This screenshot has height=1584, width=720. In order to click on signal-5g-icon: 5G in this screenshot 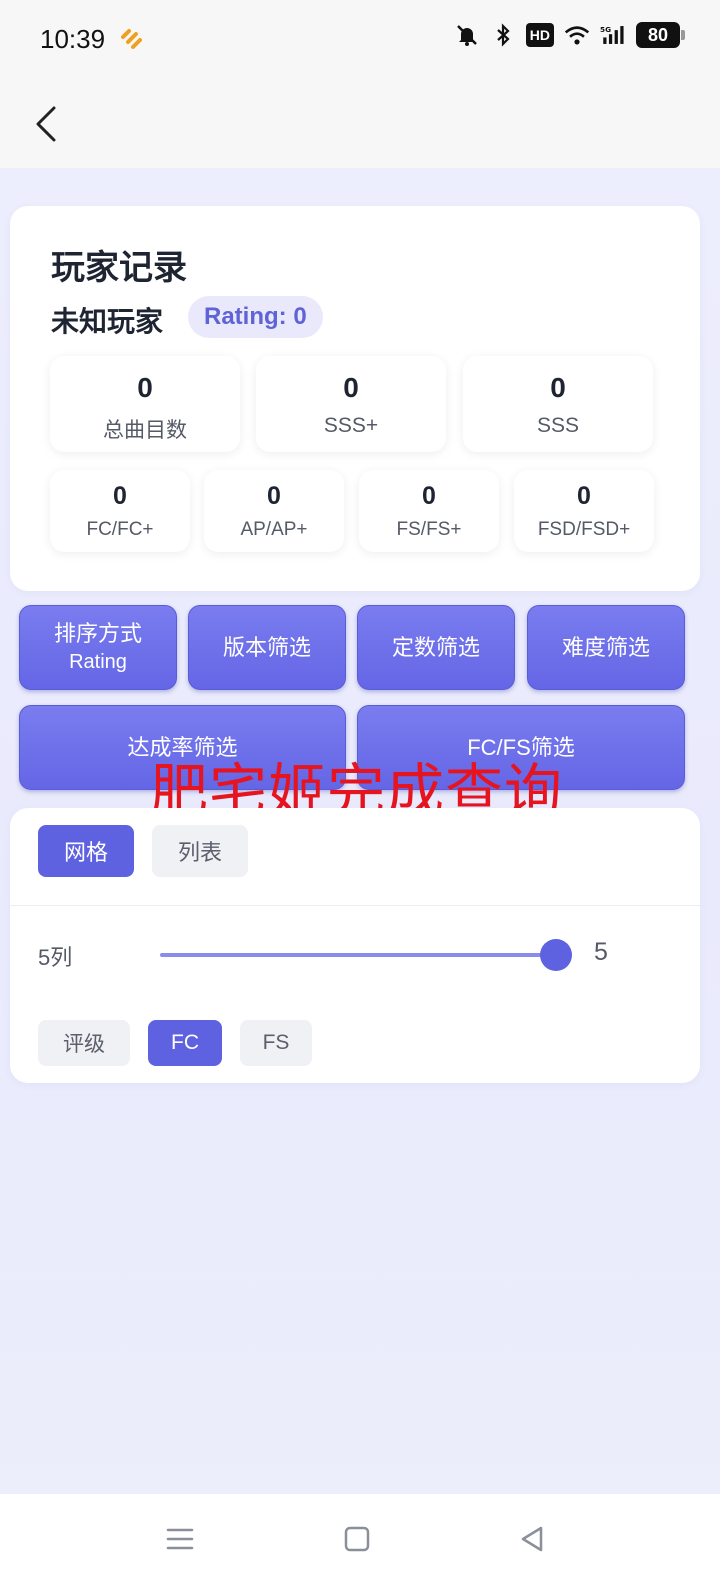, I will do `click(613, 35)`.